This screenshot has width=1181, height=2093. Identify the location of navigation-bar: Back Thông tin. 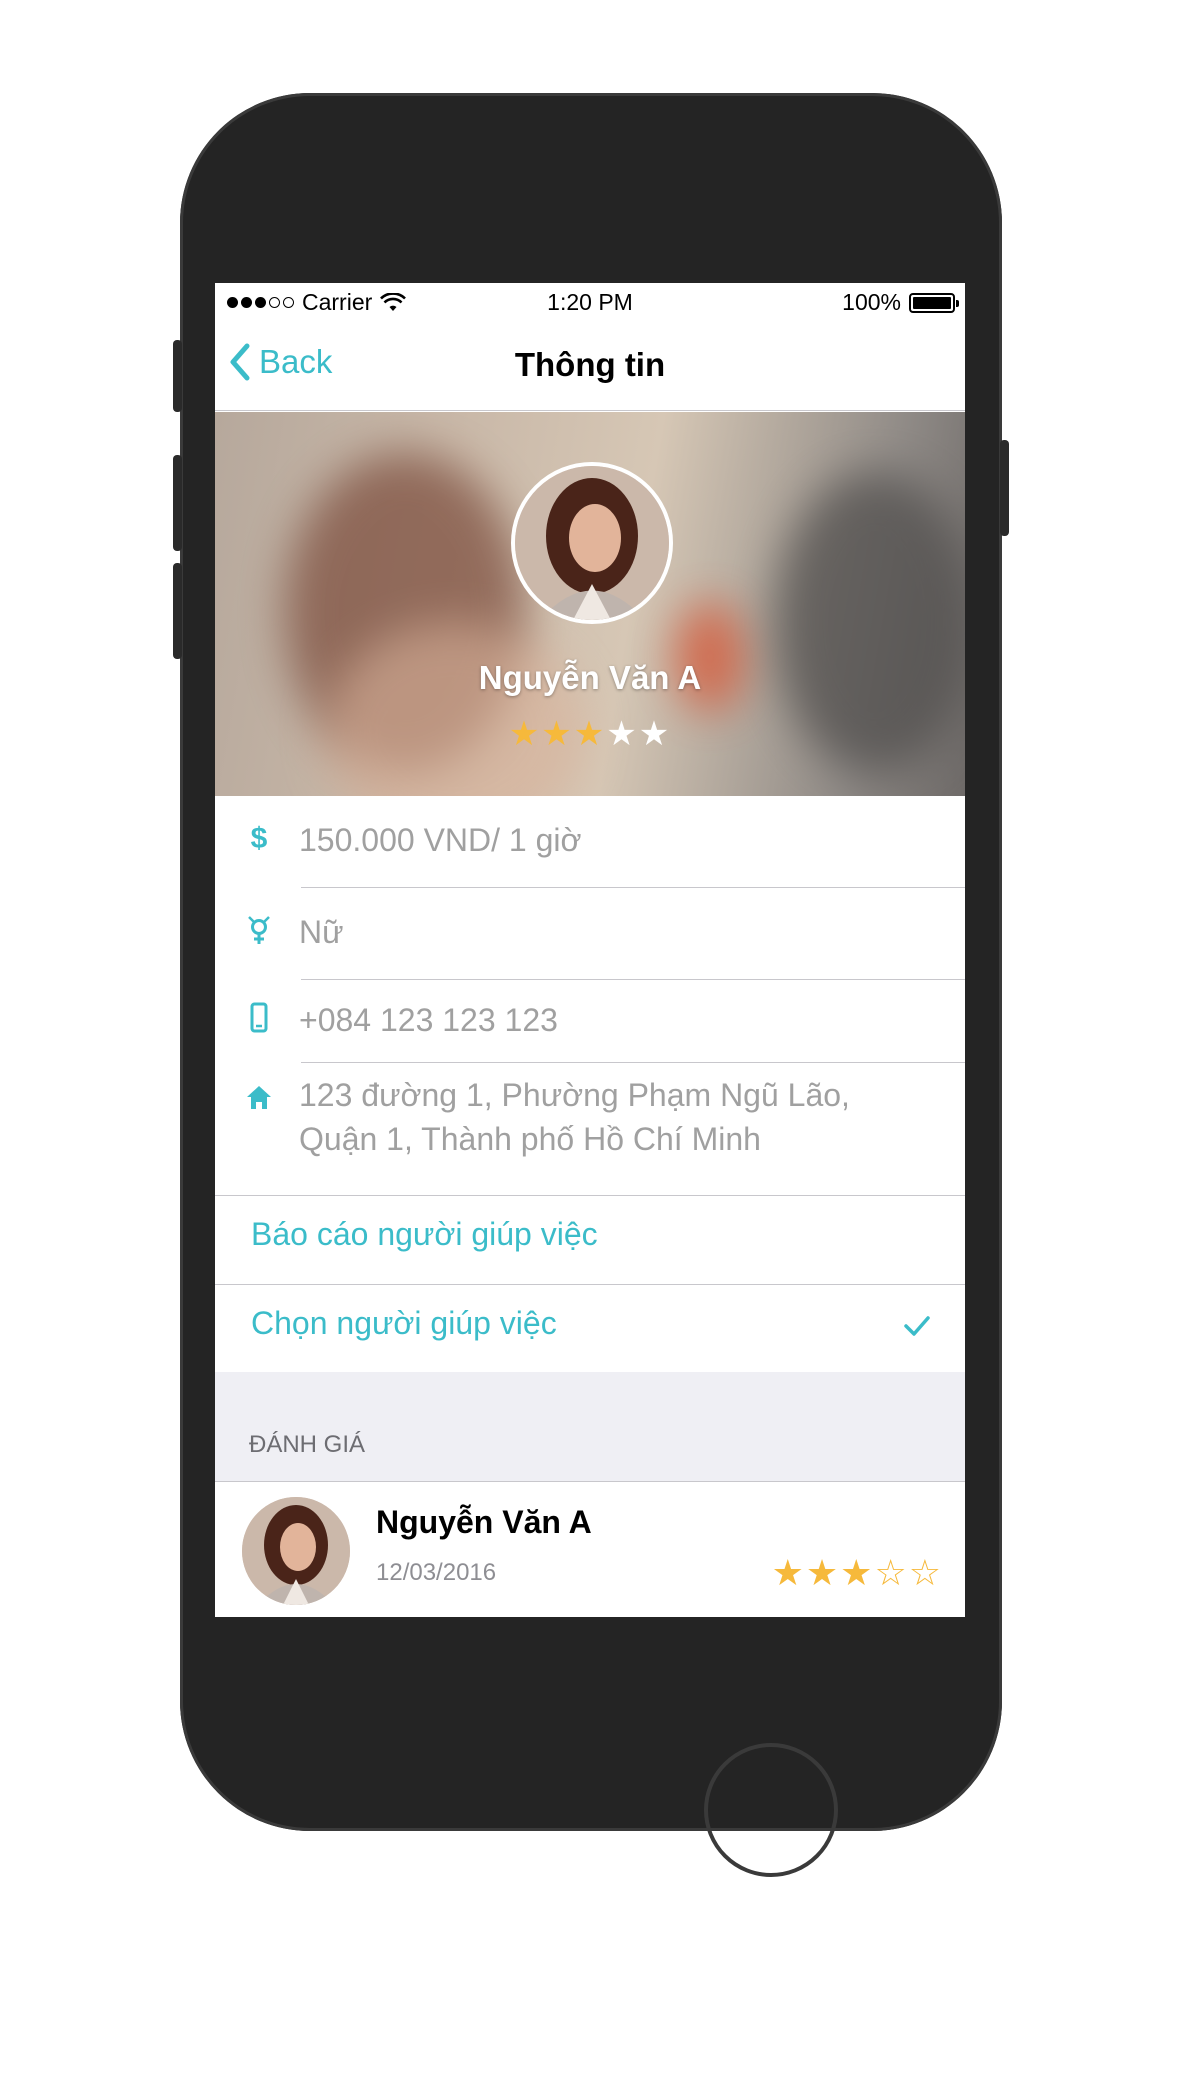
(590, 367).